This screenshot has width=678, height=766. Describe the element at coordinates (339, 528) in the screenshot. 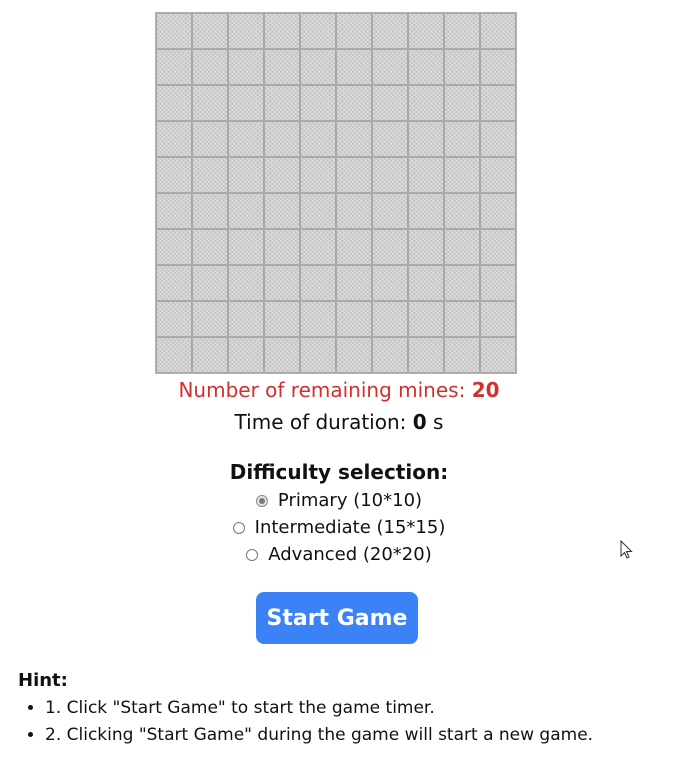

I see `difficulty-option-intermediate: Intermediate (15*15)` at that location.